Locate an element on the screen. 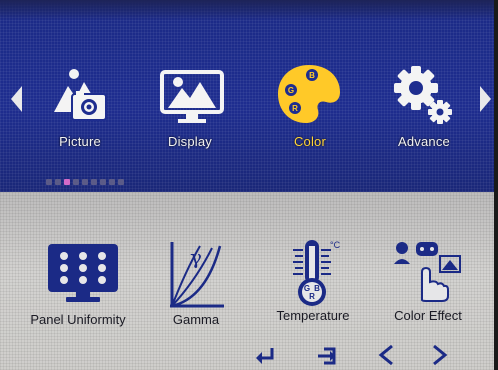 The height and width of the screenshot is (370, 498). submenu-item-gamma: γ Gamma is located at coordinates (196, 291).